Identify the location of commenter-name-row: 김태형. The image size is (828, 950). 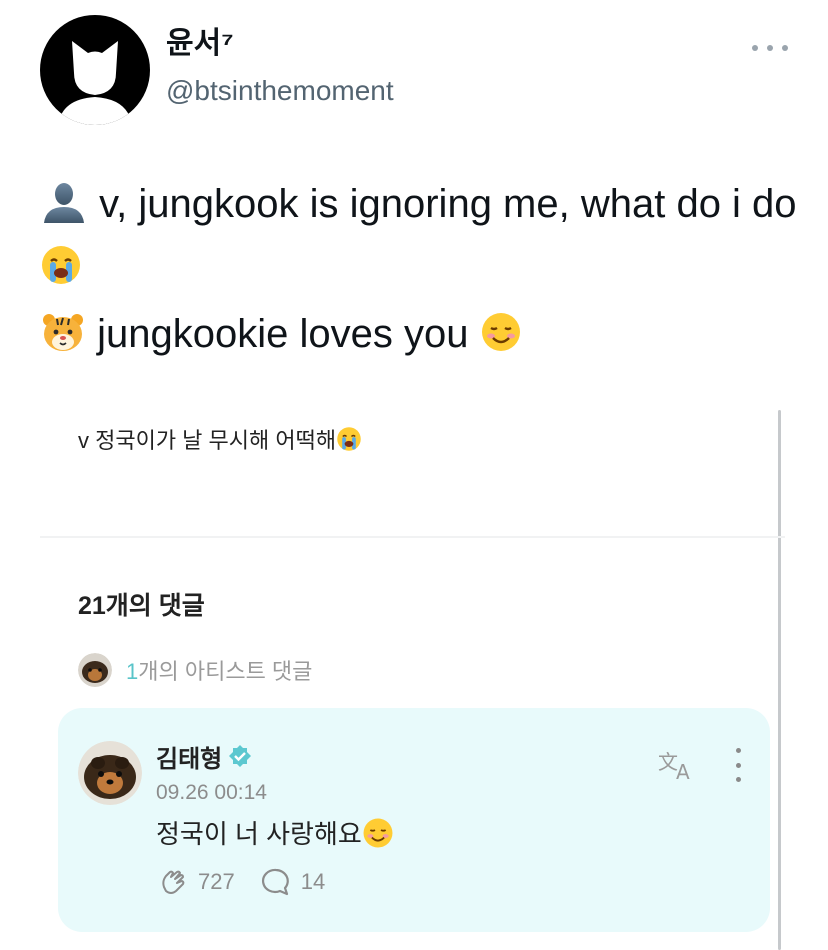
(204, 760).